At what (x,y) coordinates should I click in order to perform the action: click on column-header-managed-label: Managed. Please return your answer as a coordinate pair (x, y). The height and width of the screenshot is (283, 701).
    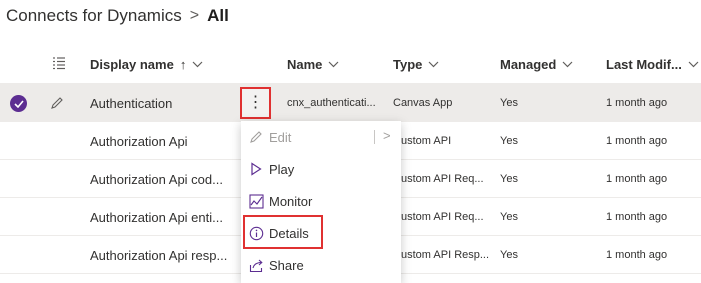
    Looking at the image, I should click on (528, 64).